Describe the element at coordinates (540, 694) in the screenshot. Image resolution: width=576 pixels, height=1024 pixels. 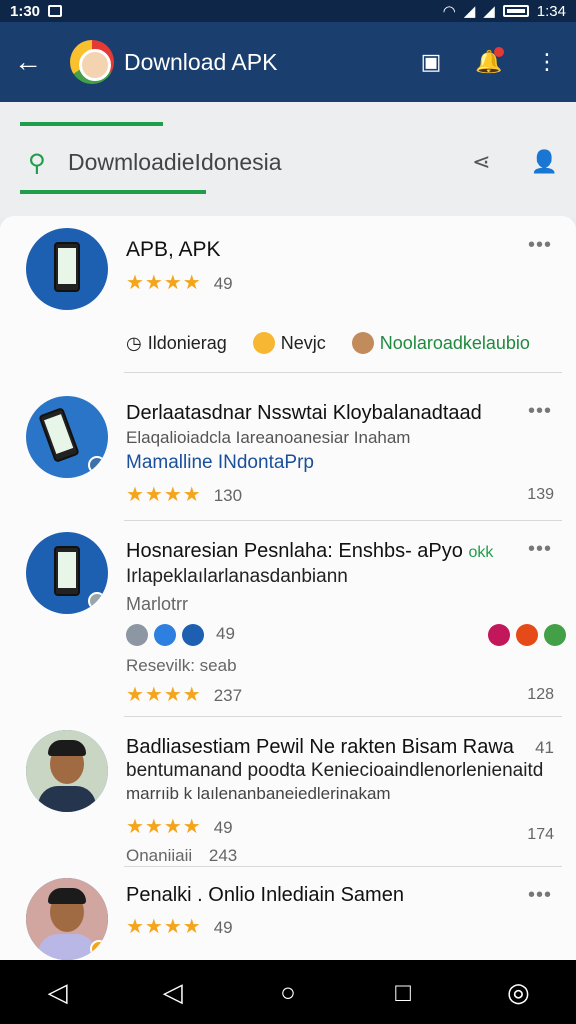
I see `download-count: 128` at that location.